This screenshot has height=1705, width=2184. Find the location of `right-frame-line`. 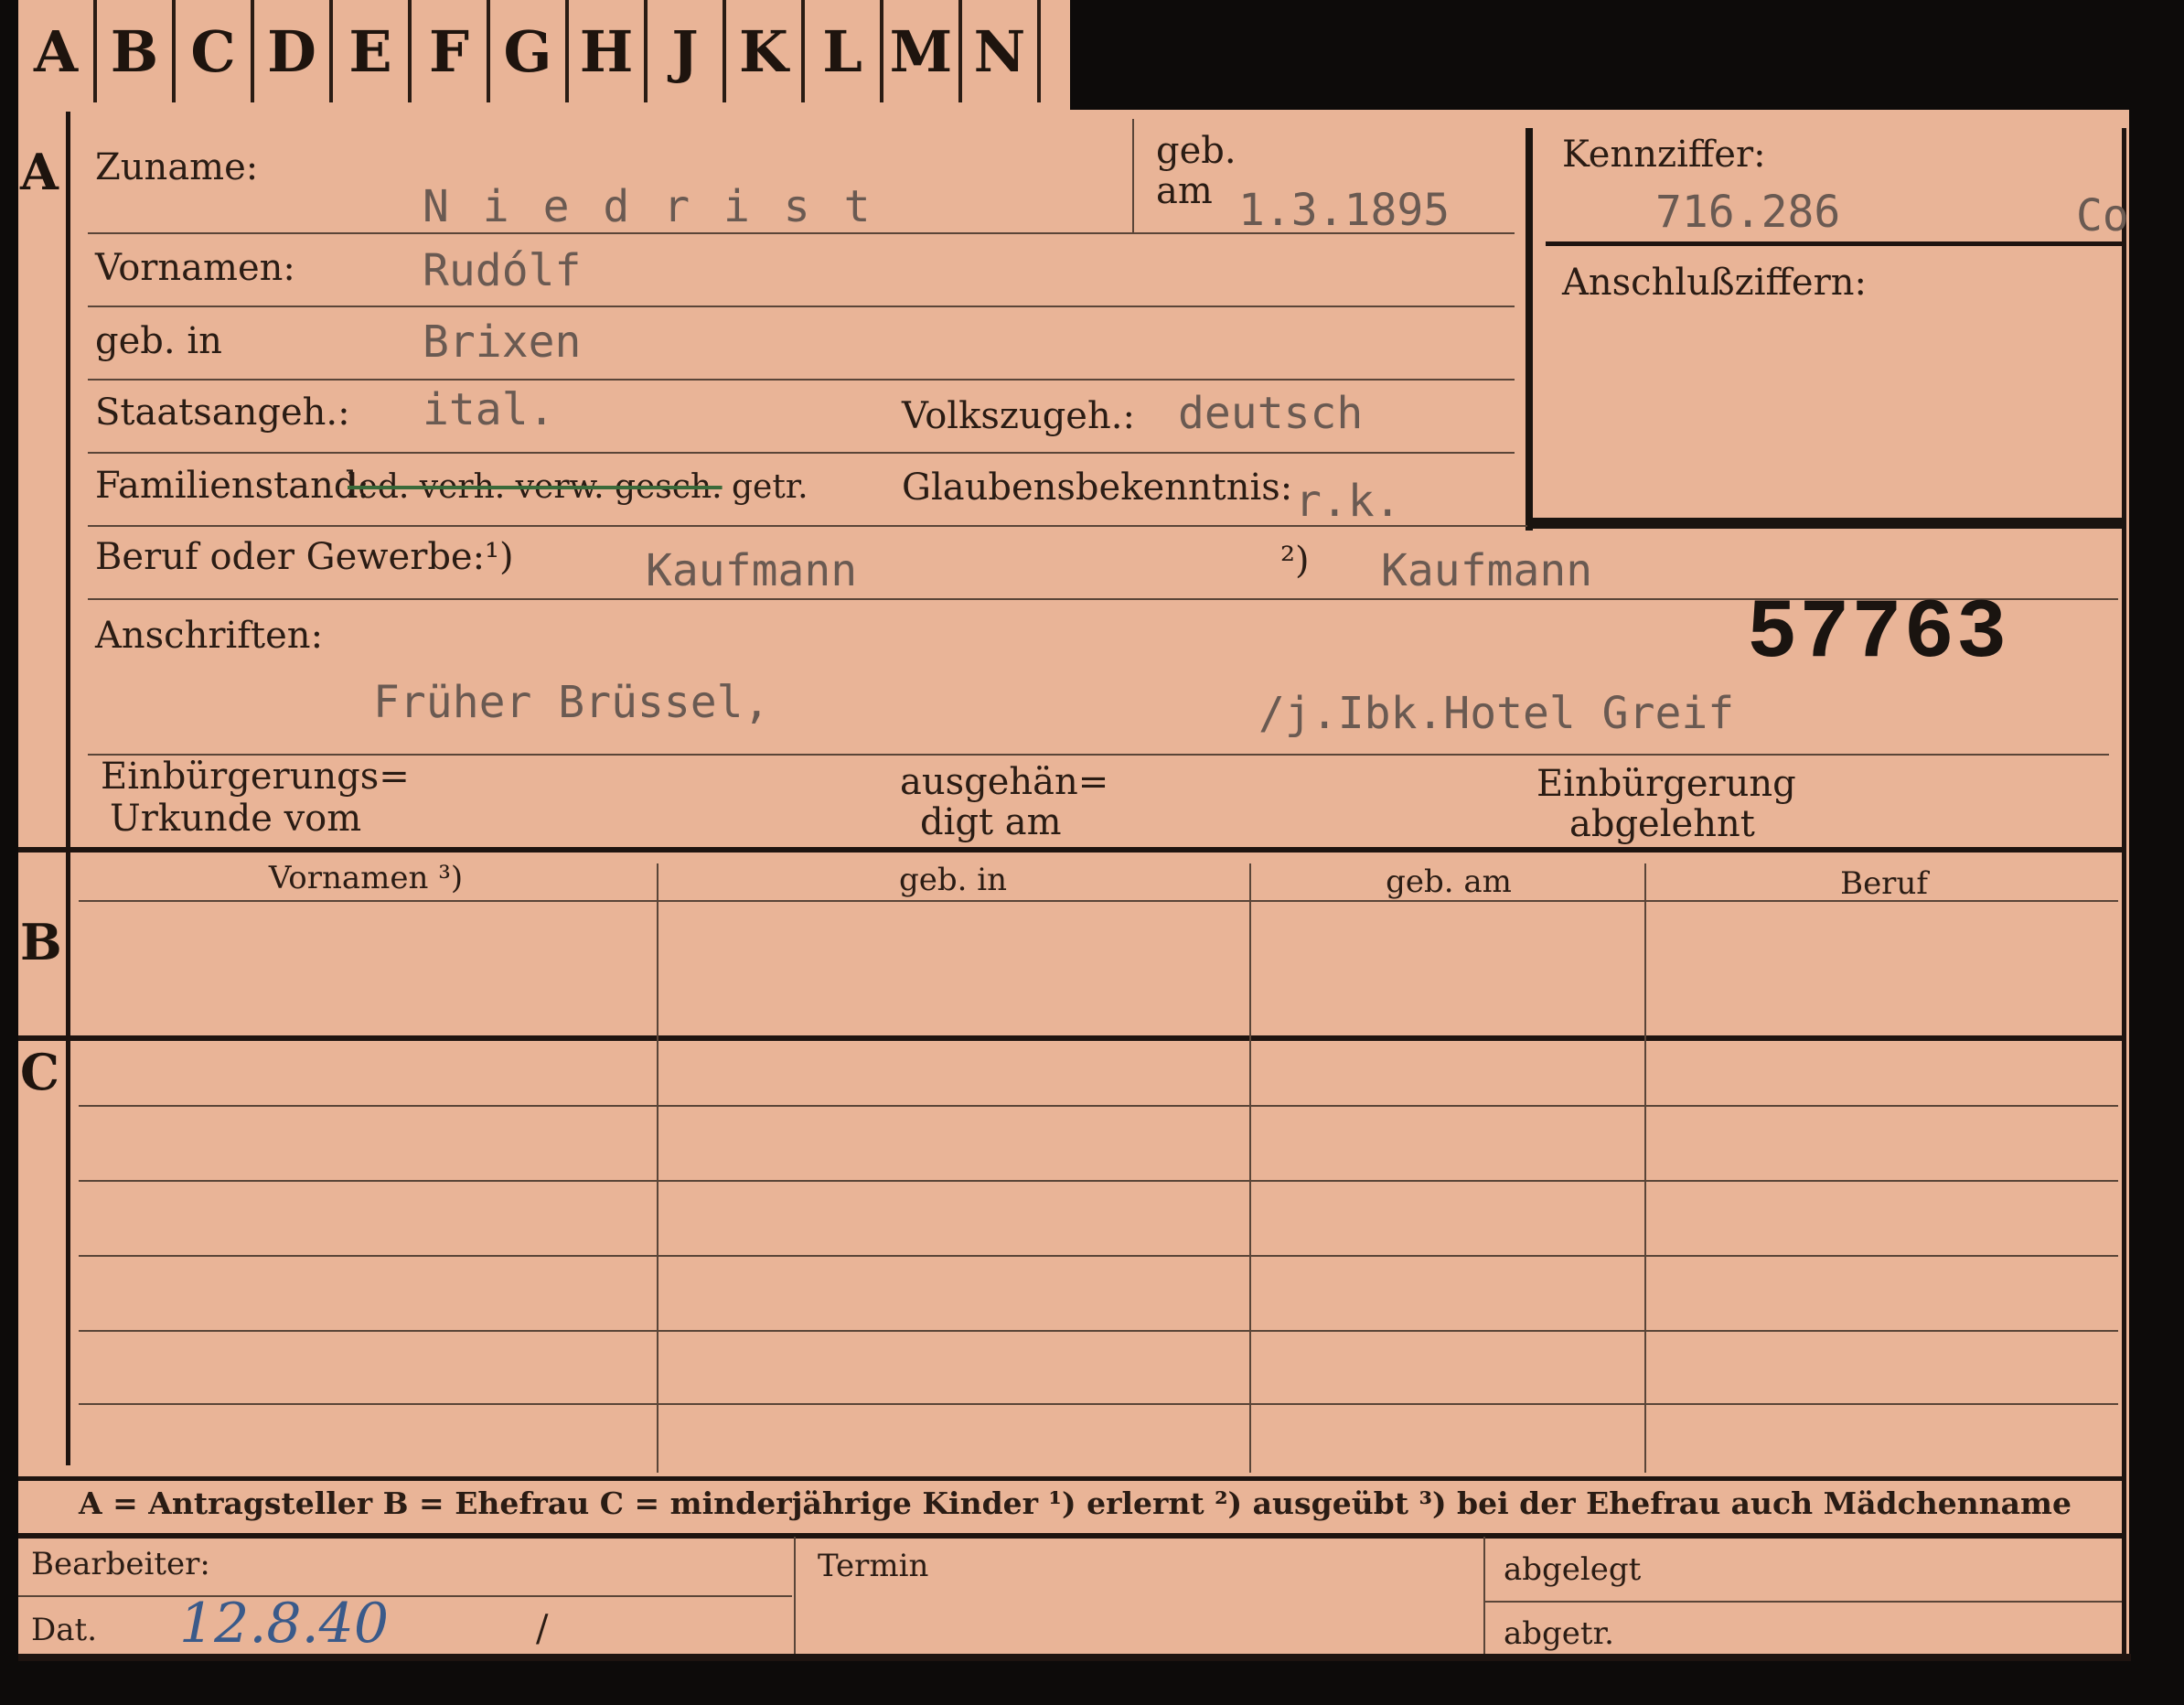

right-frame-line is located at coordinates (2124, 892).